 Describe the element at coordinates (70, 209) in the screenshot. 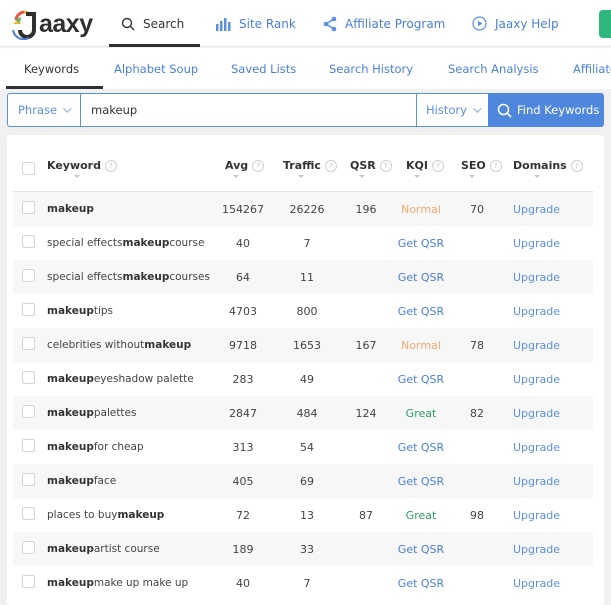

I see `keyword-cell: makeup` at that location.